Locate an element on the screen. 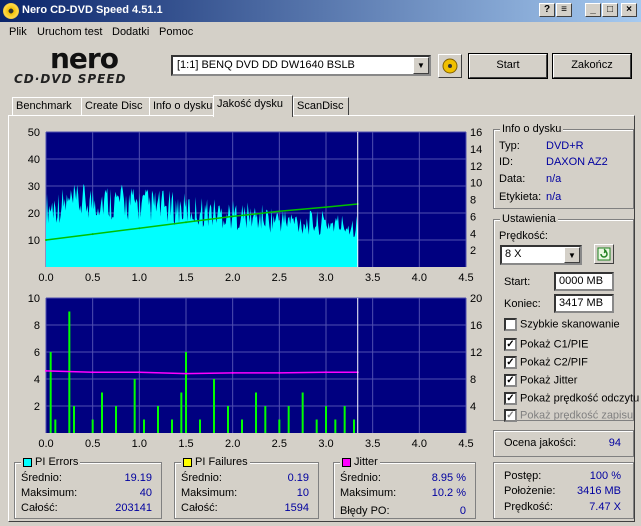 Image resolution: width=641 pixels, height=526 pixels. disc-id-value: DAXON AZ2 is located at coordinates (577, 162).